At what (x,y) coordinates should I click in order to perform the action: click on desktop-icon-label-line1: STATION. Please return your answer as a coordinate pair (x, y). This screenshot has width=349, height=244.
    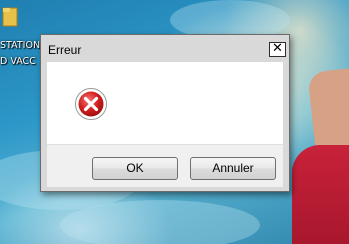
    Looking at the image, I should click on (20, 45).